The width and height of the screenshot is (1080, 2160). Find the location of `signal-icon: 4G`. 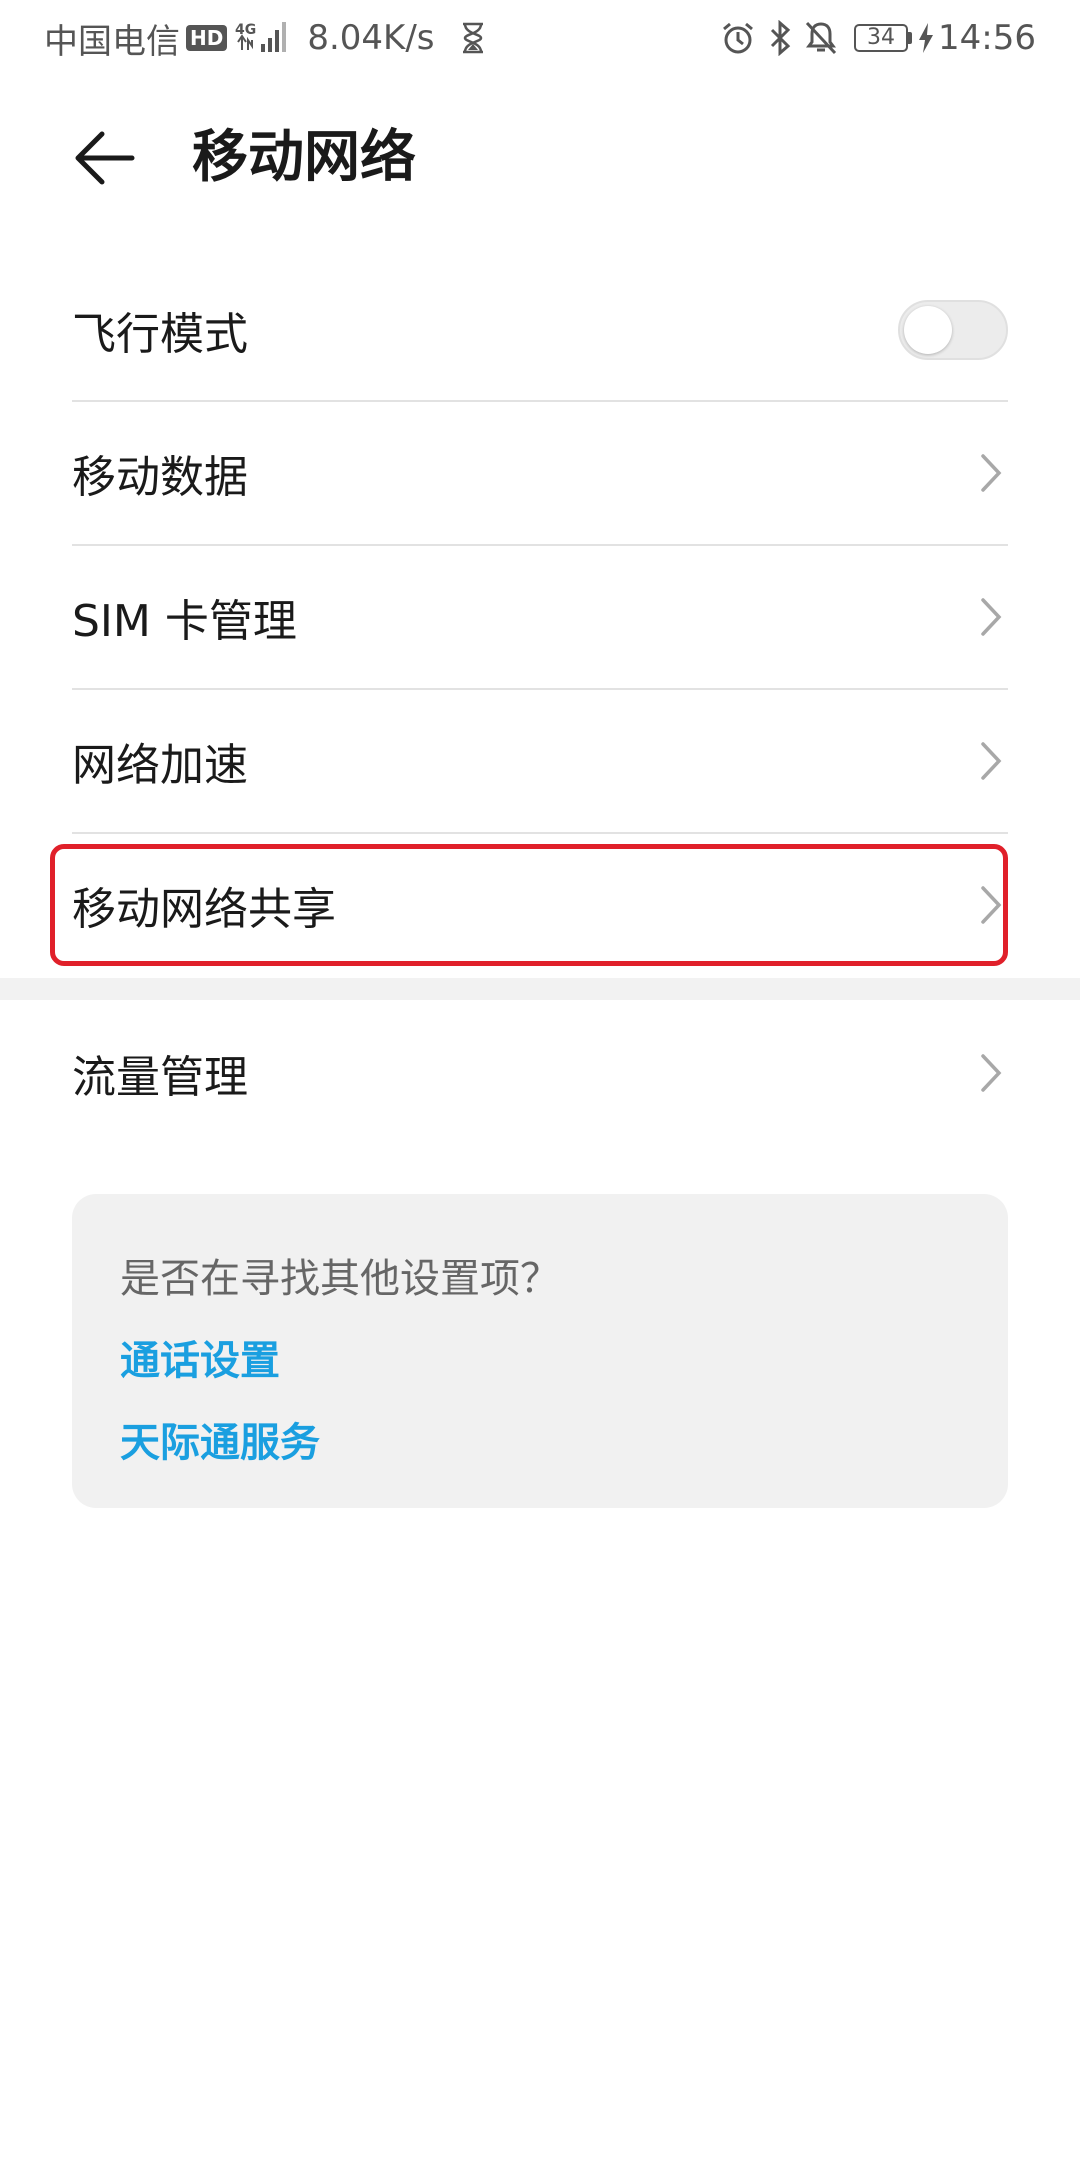

signal-icon: 4G is located at coordinates (261, 37).